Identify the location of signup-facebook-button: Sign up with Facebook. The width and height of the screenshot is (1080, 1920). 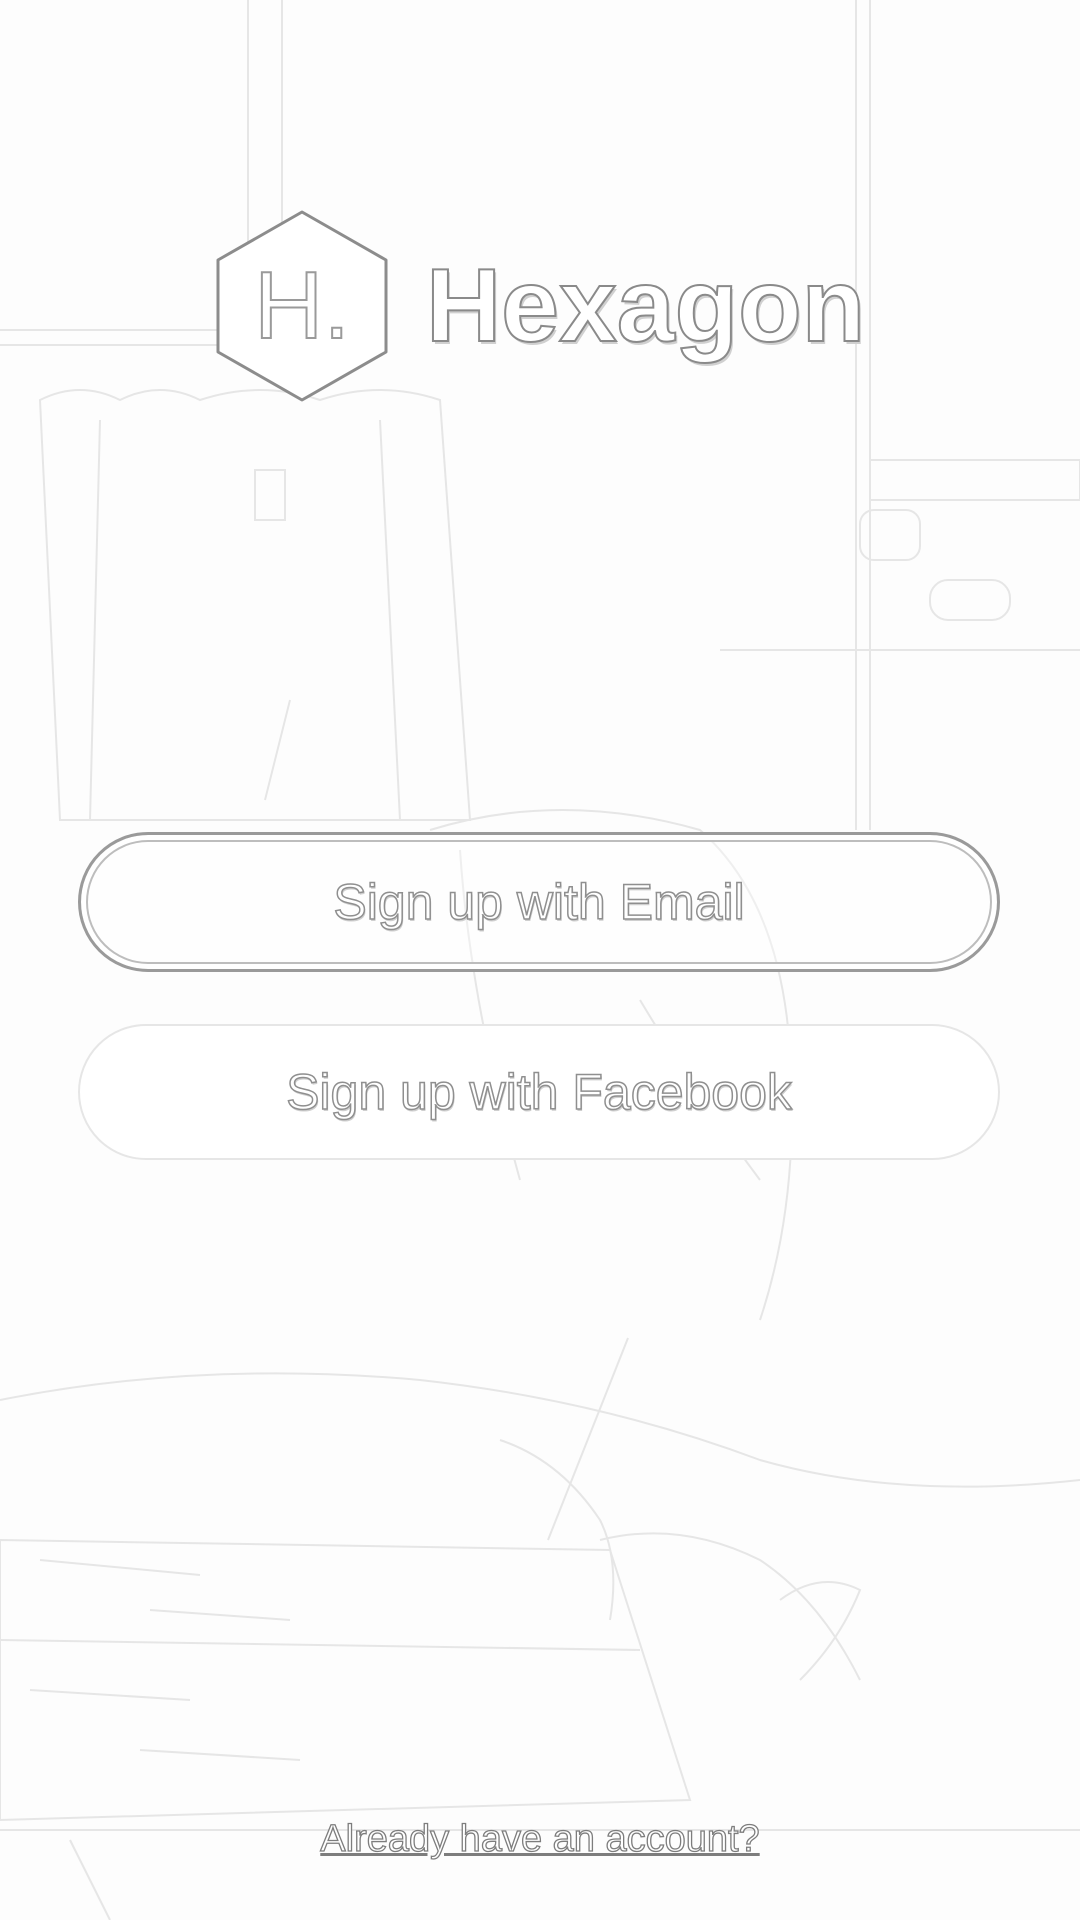
(539, 1092).